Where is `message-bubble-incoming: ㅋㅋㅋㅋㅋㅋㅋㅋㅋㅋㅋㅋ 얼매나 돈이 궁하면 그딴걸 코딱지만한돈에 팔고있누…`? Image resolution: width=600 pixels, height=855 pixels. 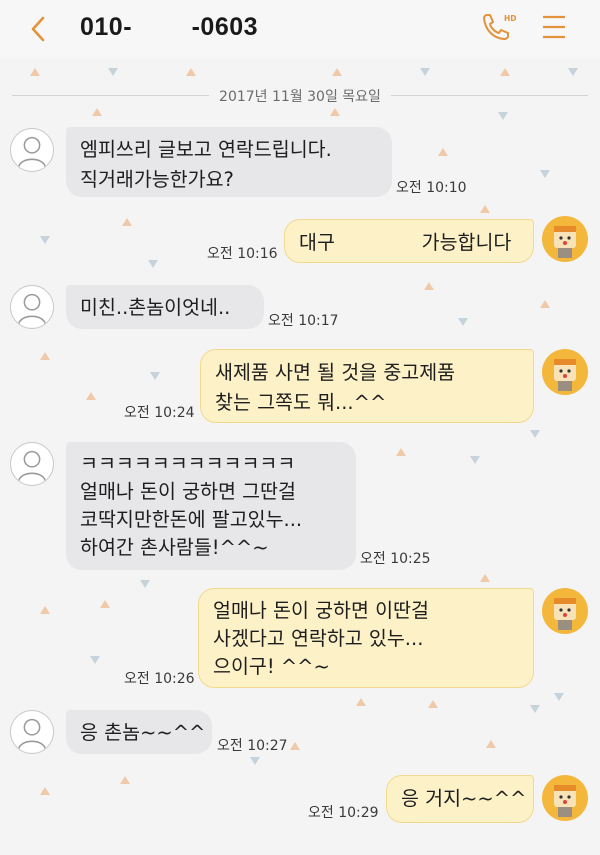 message-bubble-incoming: ㅋㅋㅋㅋㅋㅋㅋㅋㅋㅋㅋㅋ 얼매나 돈이 궁하면 그딴걸 코딱지만한돈에 팔고있누… is located at coordinates (211, 506).